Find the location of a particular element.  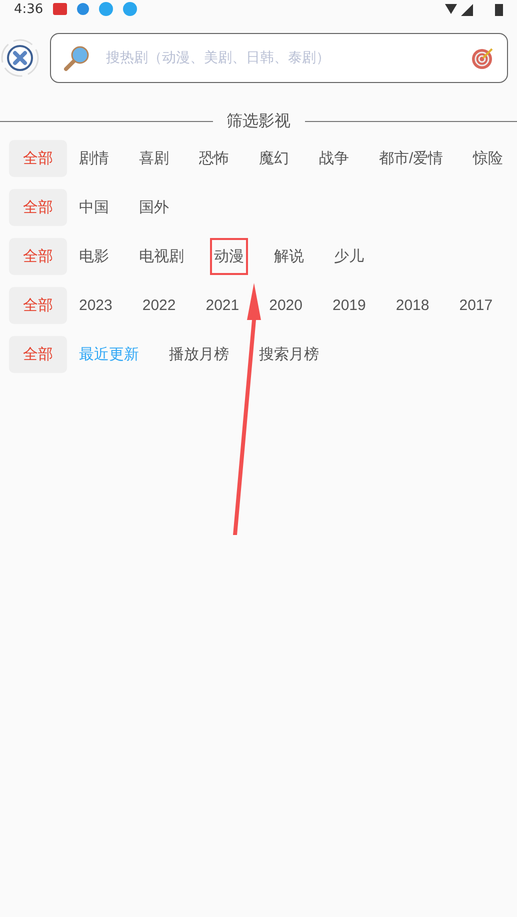

filter-option: 2017 is located at coordinates (476, 305).